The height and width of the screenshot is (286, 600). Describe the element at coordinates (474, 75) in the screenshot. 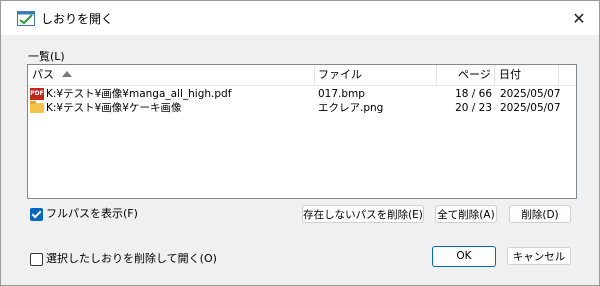

I see `column-header-page: ページ` at that location.